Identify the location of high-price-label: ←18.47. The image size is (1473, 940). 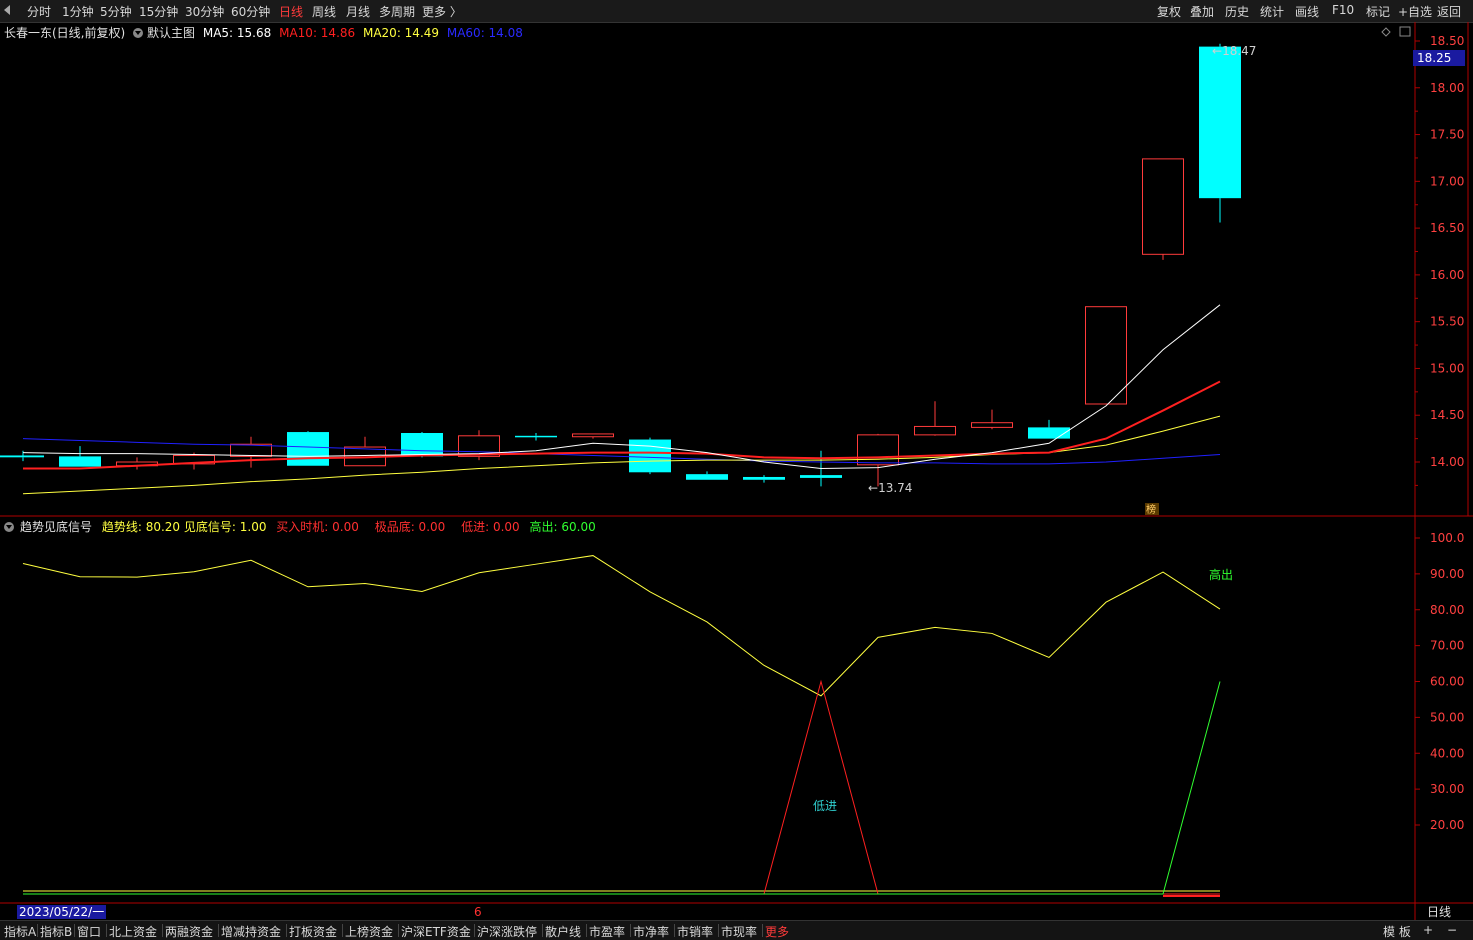
(1234, 51).